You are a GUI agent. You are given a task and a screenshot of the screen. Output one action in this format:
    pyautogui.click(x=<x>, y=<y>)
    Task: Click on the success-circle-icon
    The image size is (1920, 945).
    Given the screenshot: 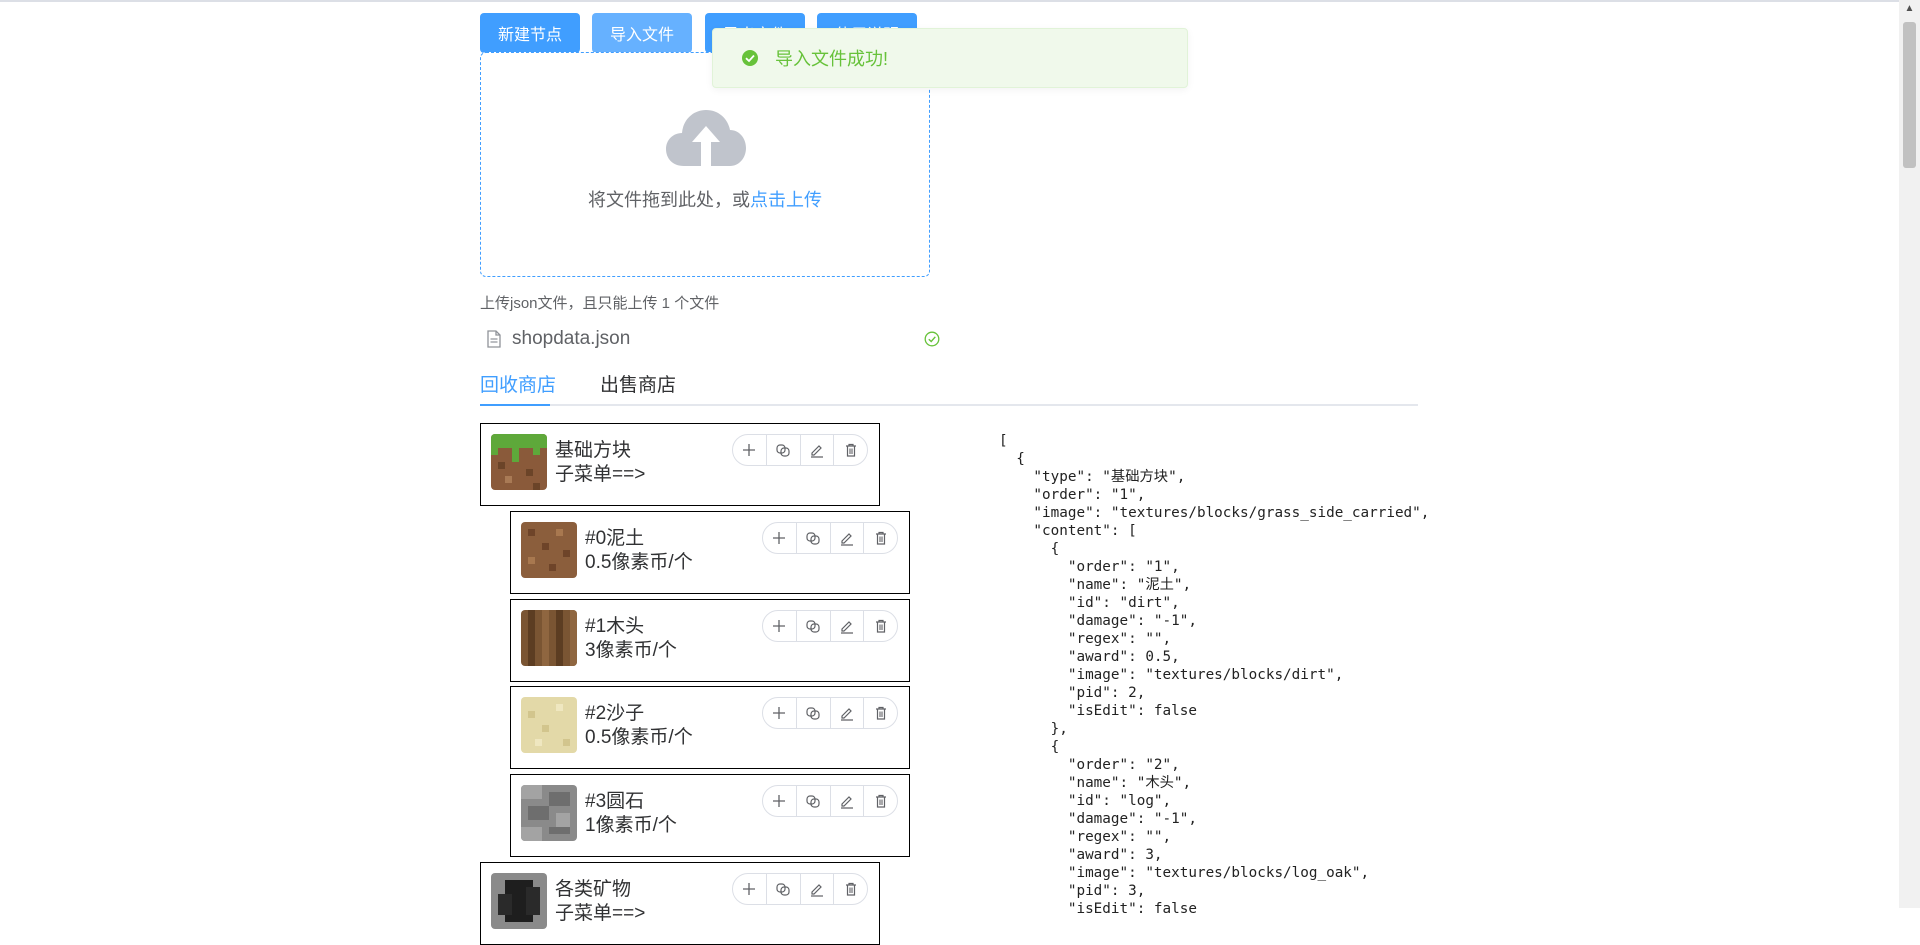 What is the action you would take?
    pyautogui.click(x=932, y=339)
    